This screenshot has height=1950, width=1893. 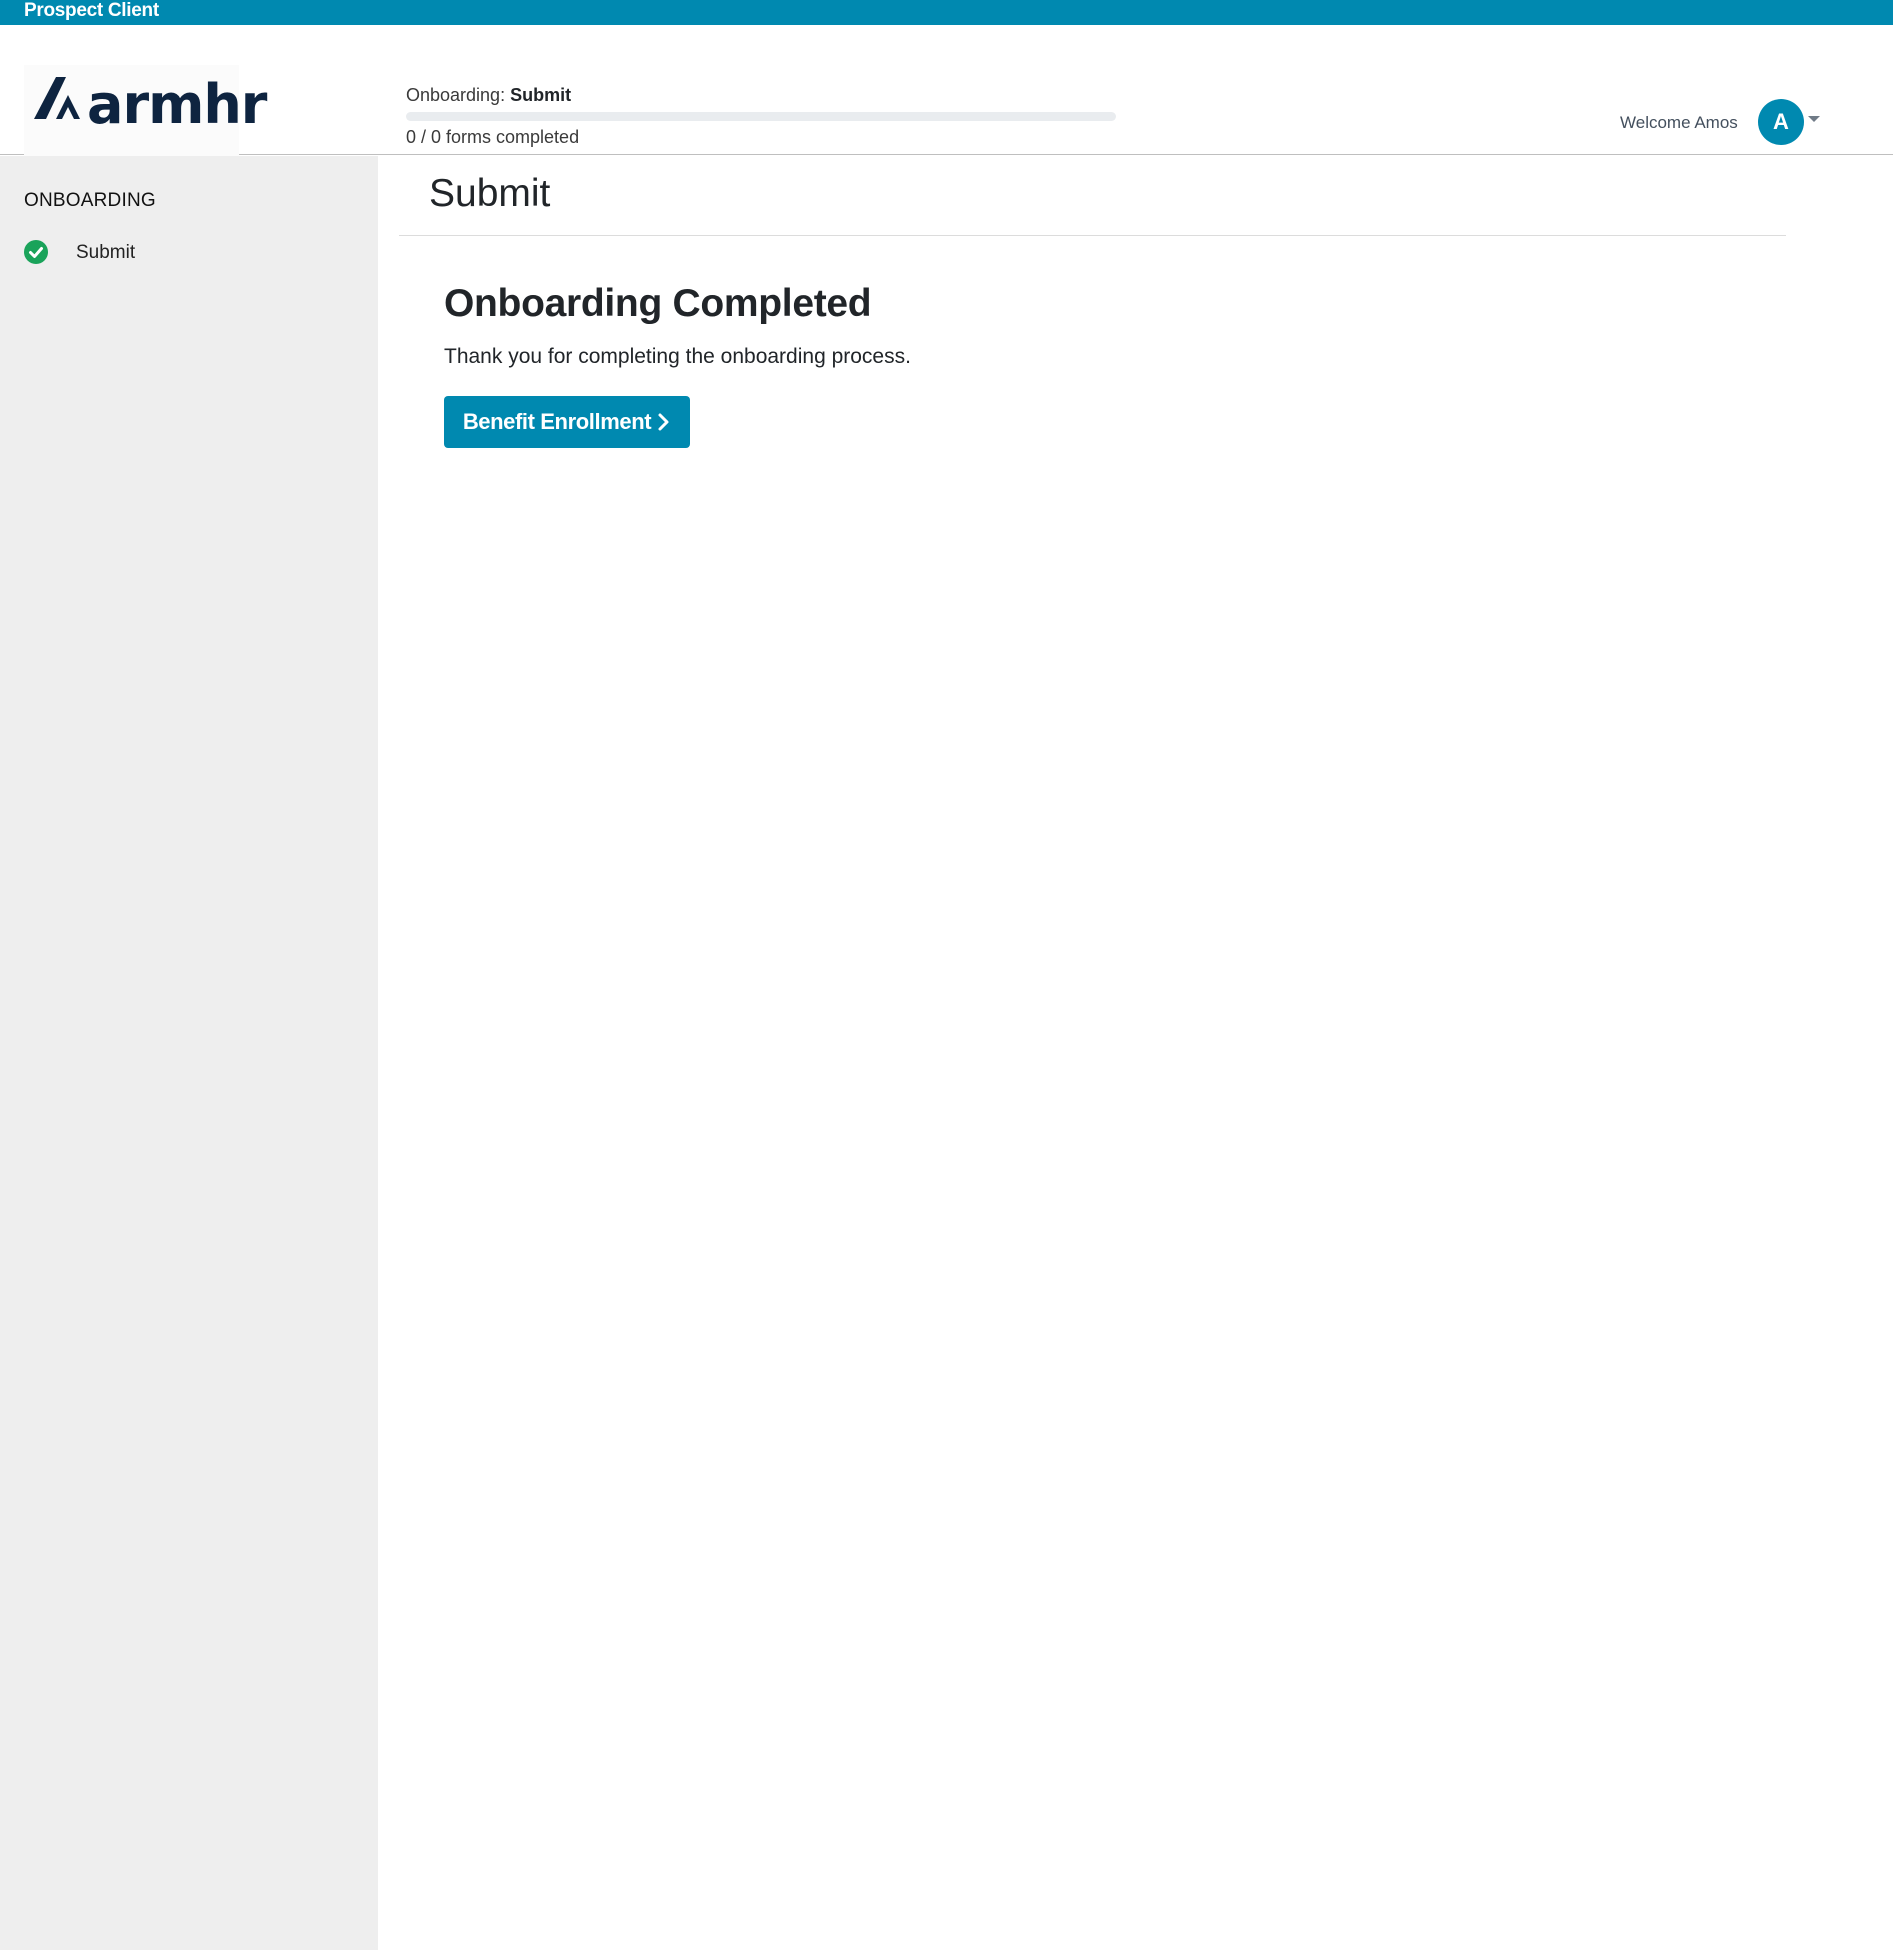 I want to click on completed-heading: Onboarding Completed, so click(x=658, y=303).